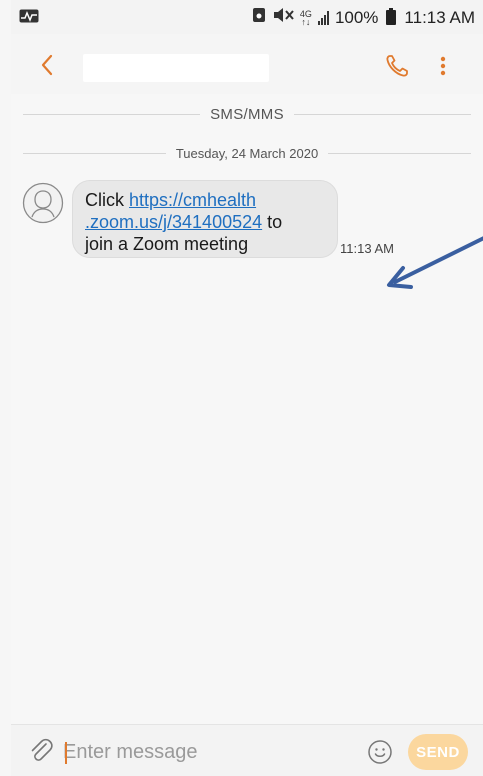 The image size is (483, 776). I want to click on message-input, so click(183, 752).